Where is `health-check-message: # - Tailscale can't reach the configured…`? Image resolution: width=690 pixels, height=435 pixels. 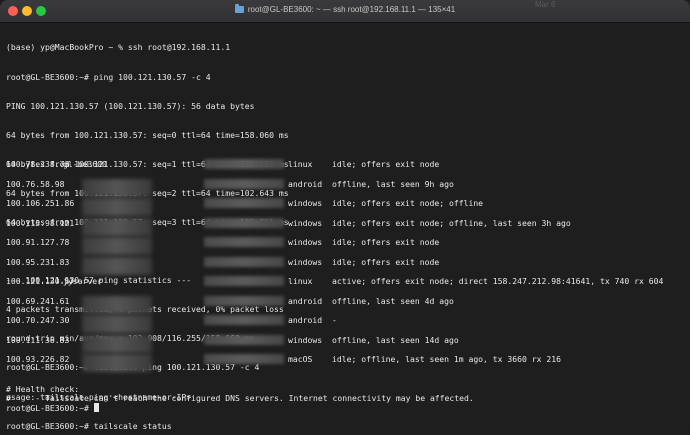
health-check-message: # - Tailscale can't reach the configured… is located at coordinates (240, 398).